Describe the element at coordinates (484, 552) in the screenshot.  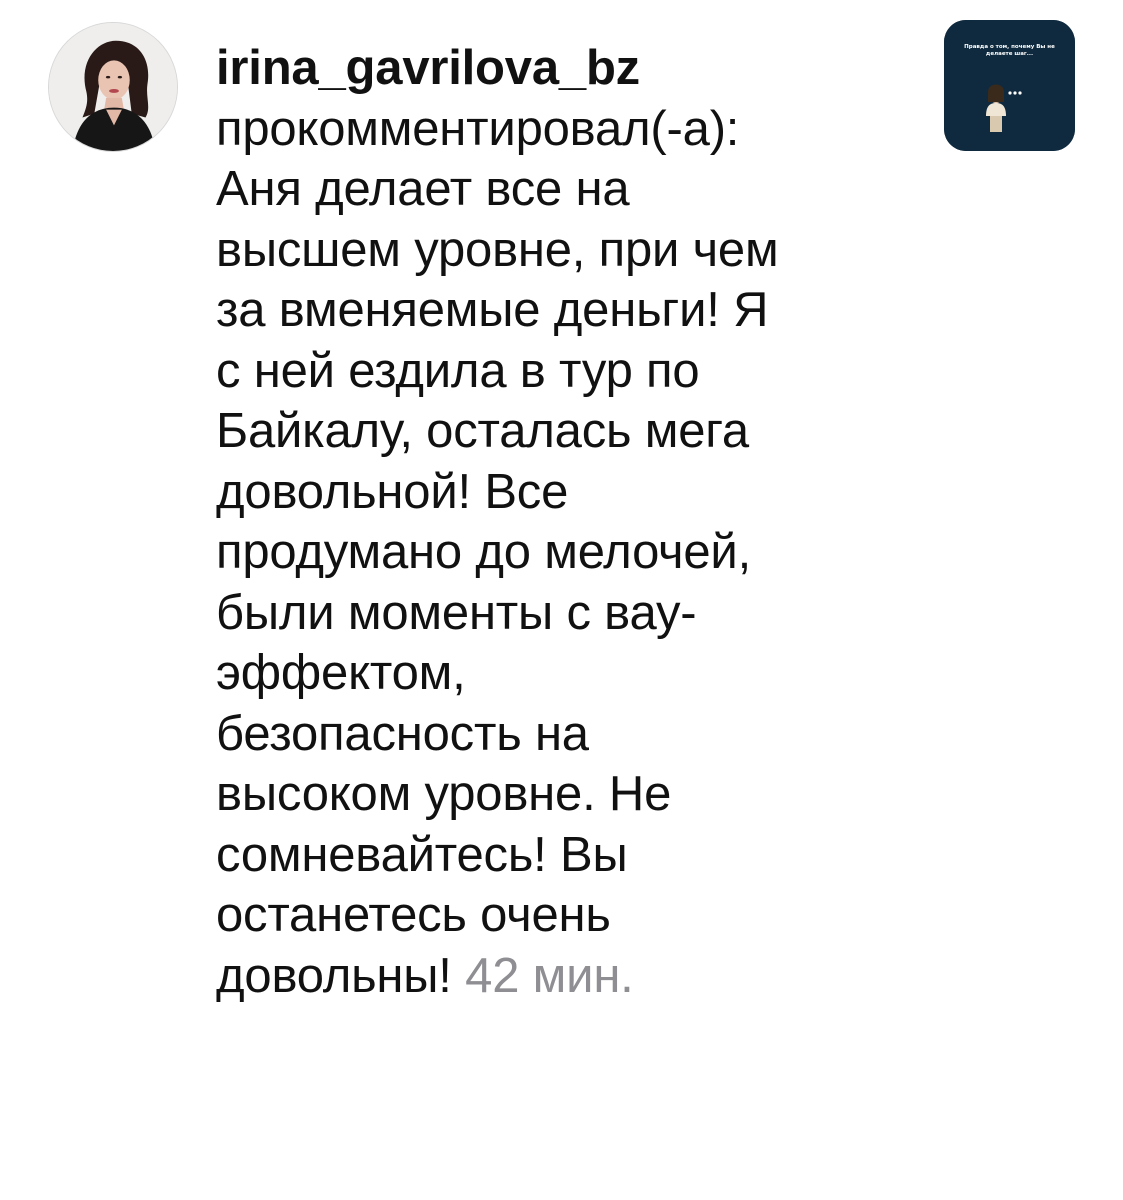
I see `comment-line: продумано до мелочей,` at that location.